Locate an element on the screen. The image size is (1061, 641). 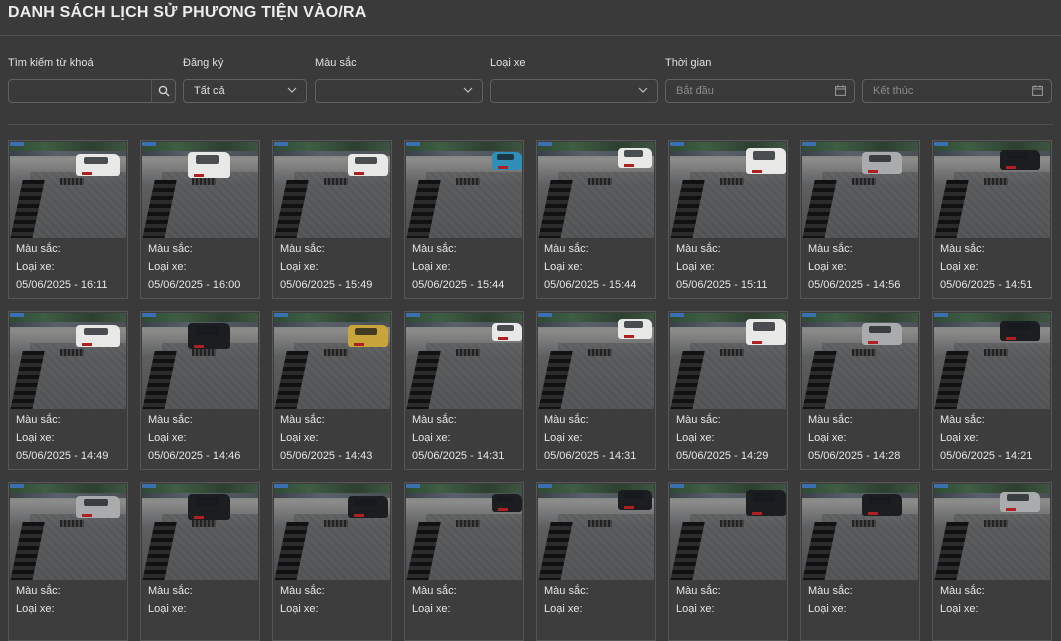
registration-value: Tất cả is located at coordinates (209, 91).